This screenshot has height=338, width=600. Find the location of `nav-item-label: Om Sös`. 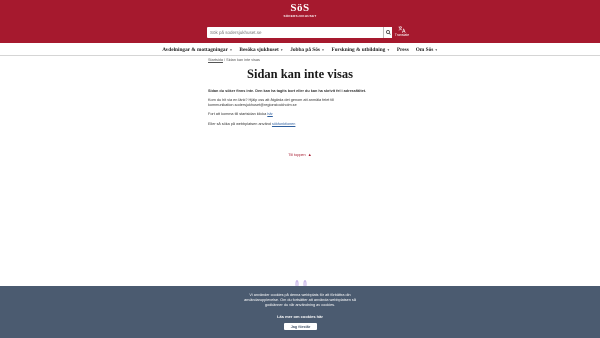

nav-item-label: Om Sös is located at coordinates (424, 49).